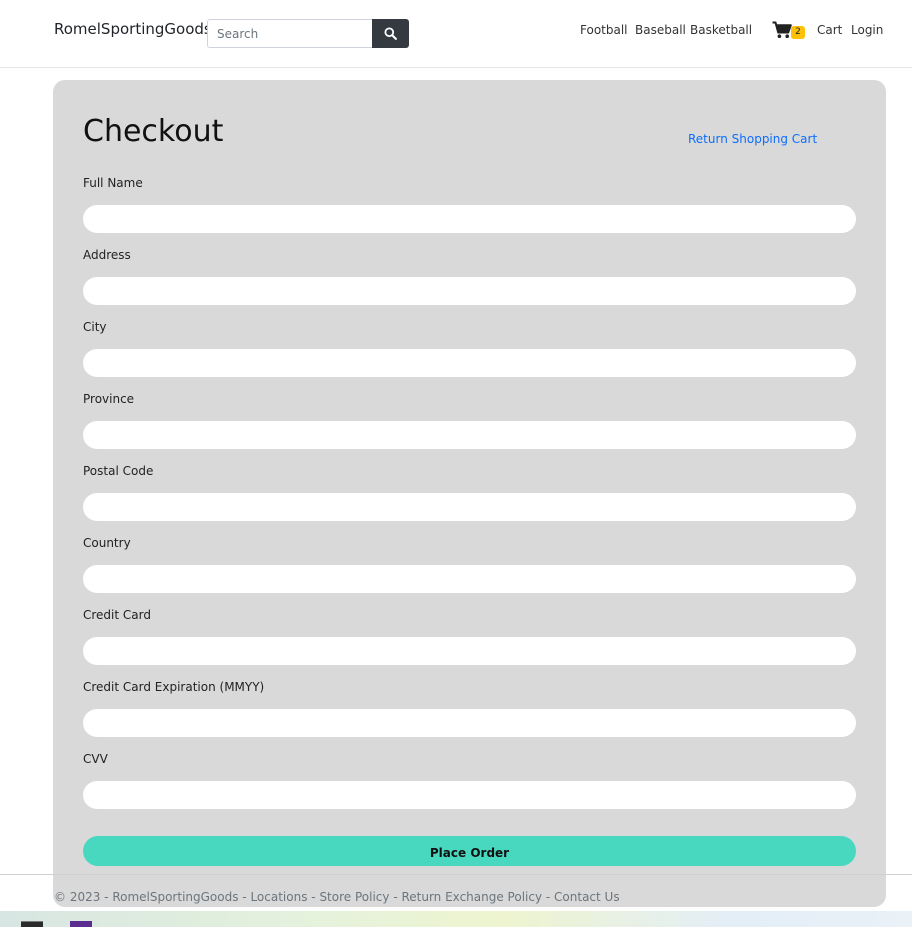 The image size is (912, 927). What do you see at coordinates (456, 919) in the screenshot?
I see `os-taskbar` at bounding box center [456, 919].